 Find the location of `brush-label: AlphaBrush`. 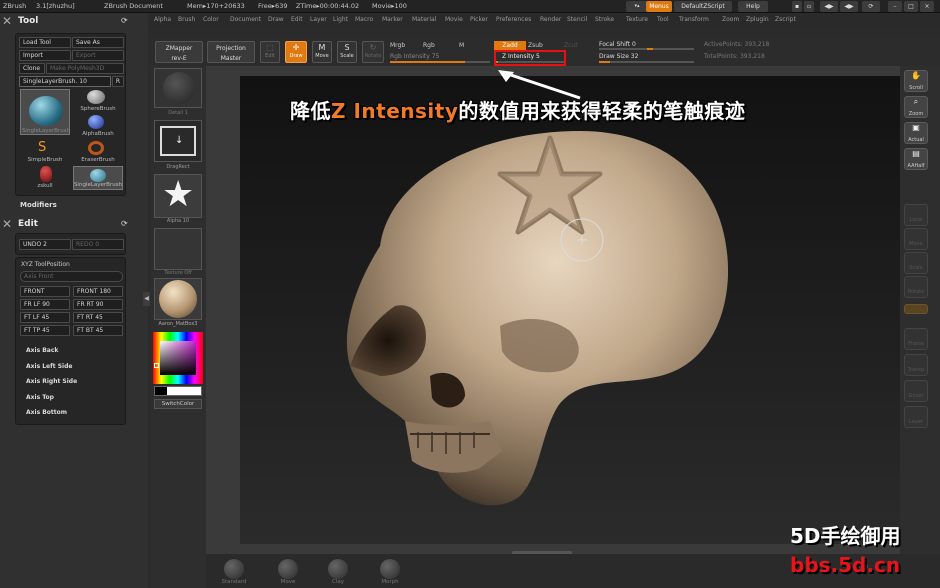

brush-label: AlphaBrush is located at coordinates (98, 134).